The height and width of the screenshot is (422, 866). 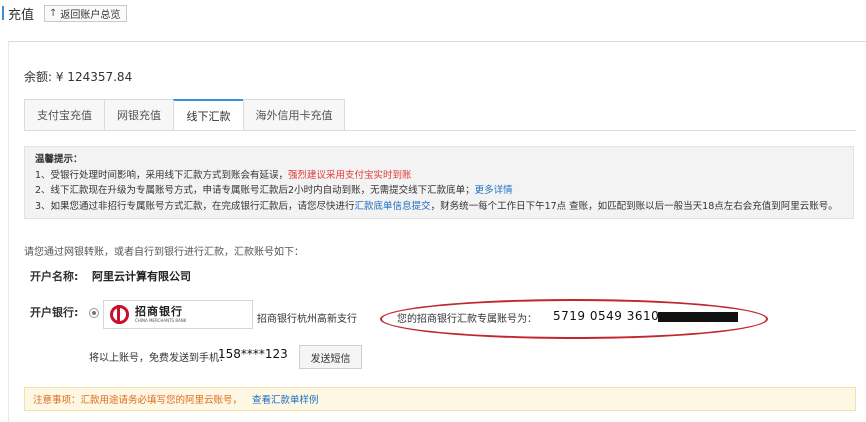 I want to click on bank-logo-cn: 招商银行, so click(x=159, y=311).